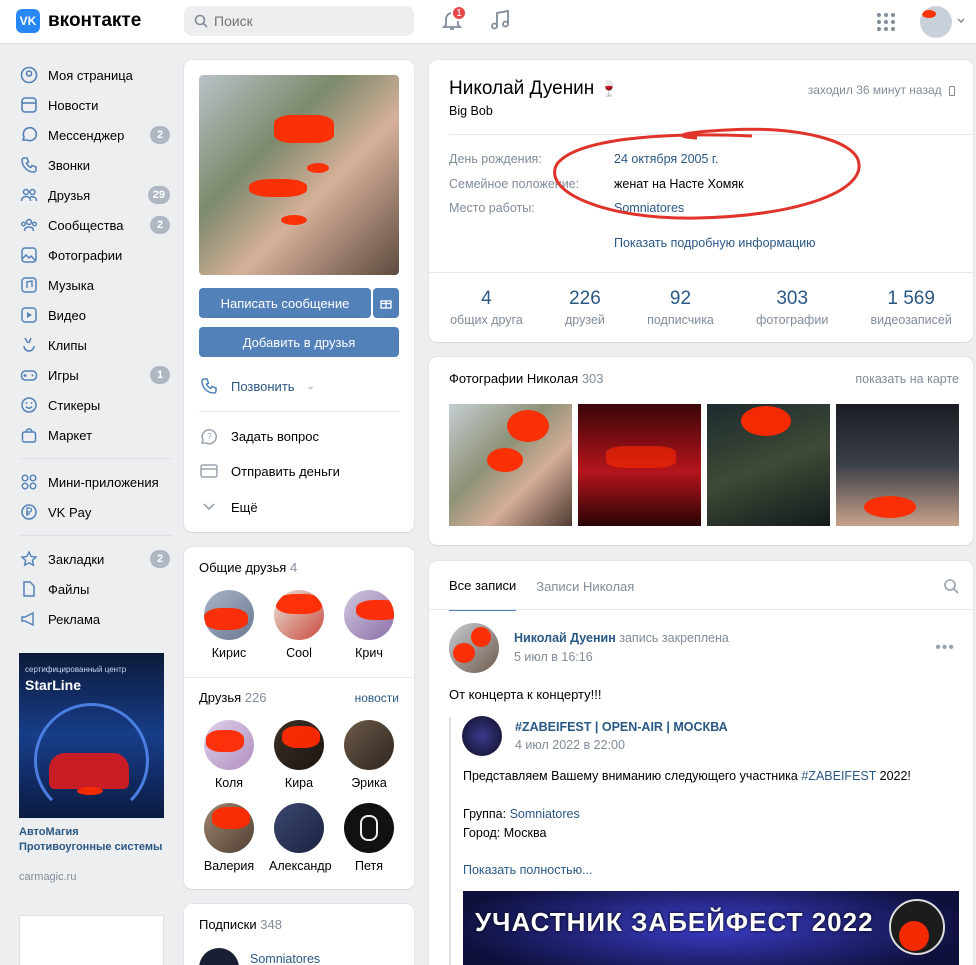 The image size is (976, 965). I want to click on write-message-button: Написать сообщение, so click(285, 303).